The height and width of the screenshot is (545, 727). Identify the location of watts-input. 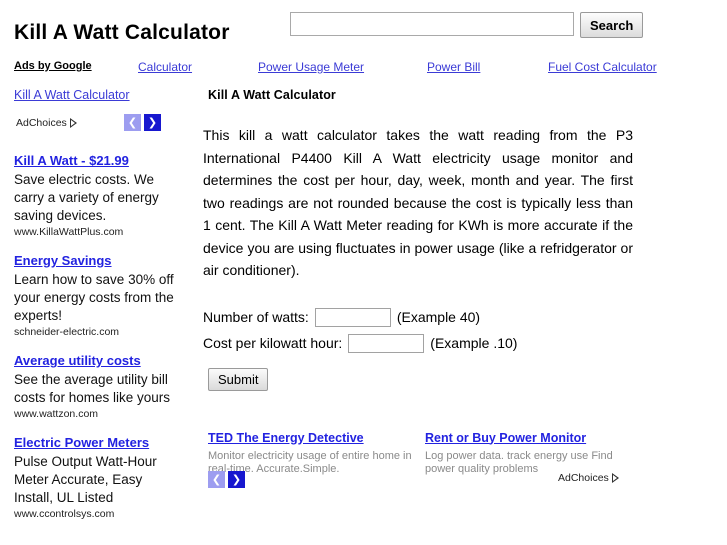
(352, 317).